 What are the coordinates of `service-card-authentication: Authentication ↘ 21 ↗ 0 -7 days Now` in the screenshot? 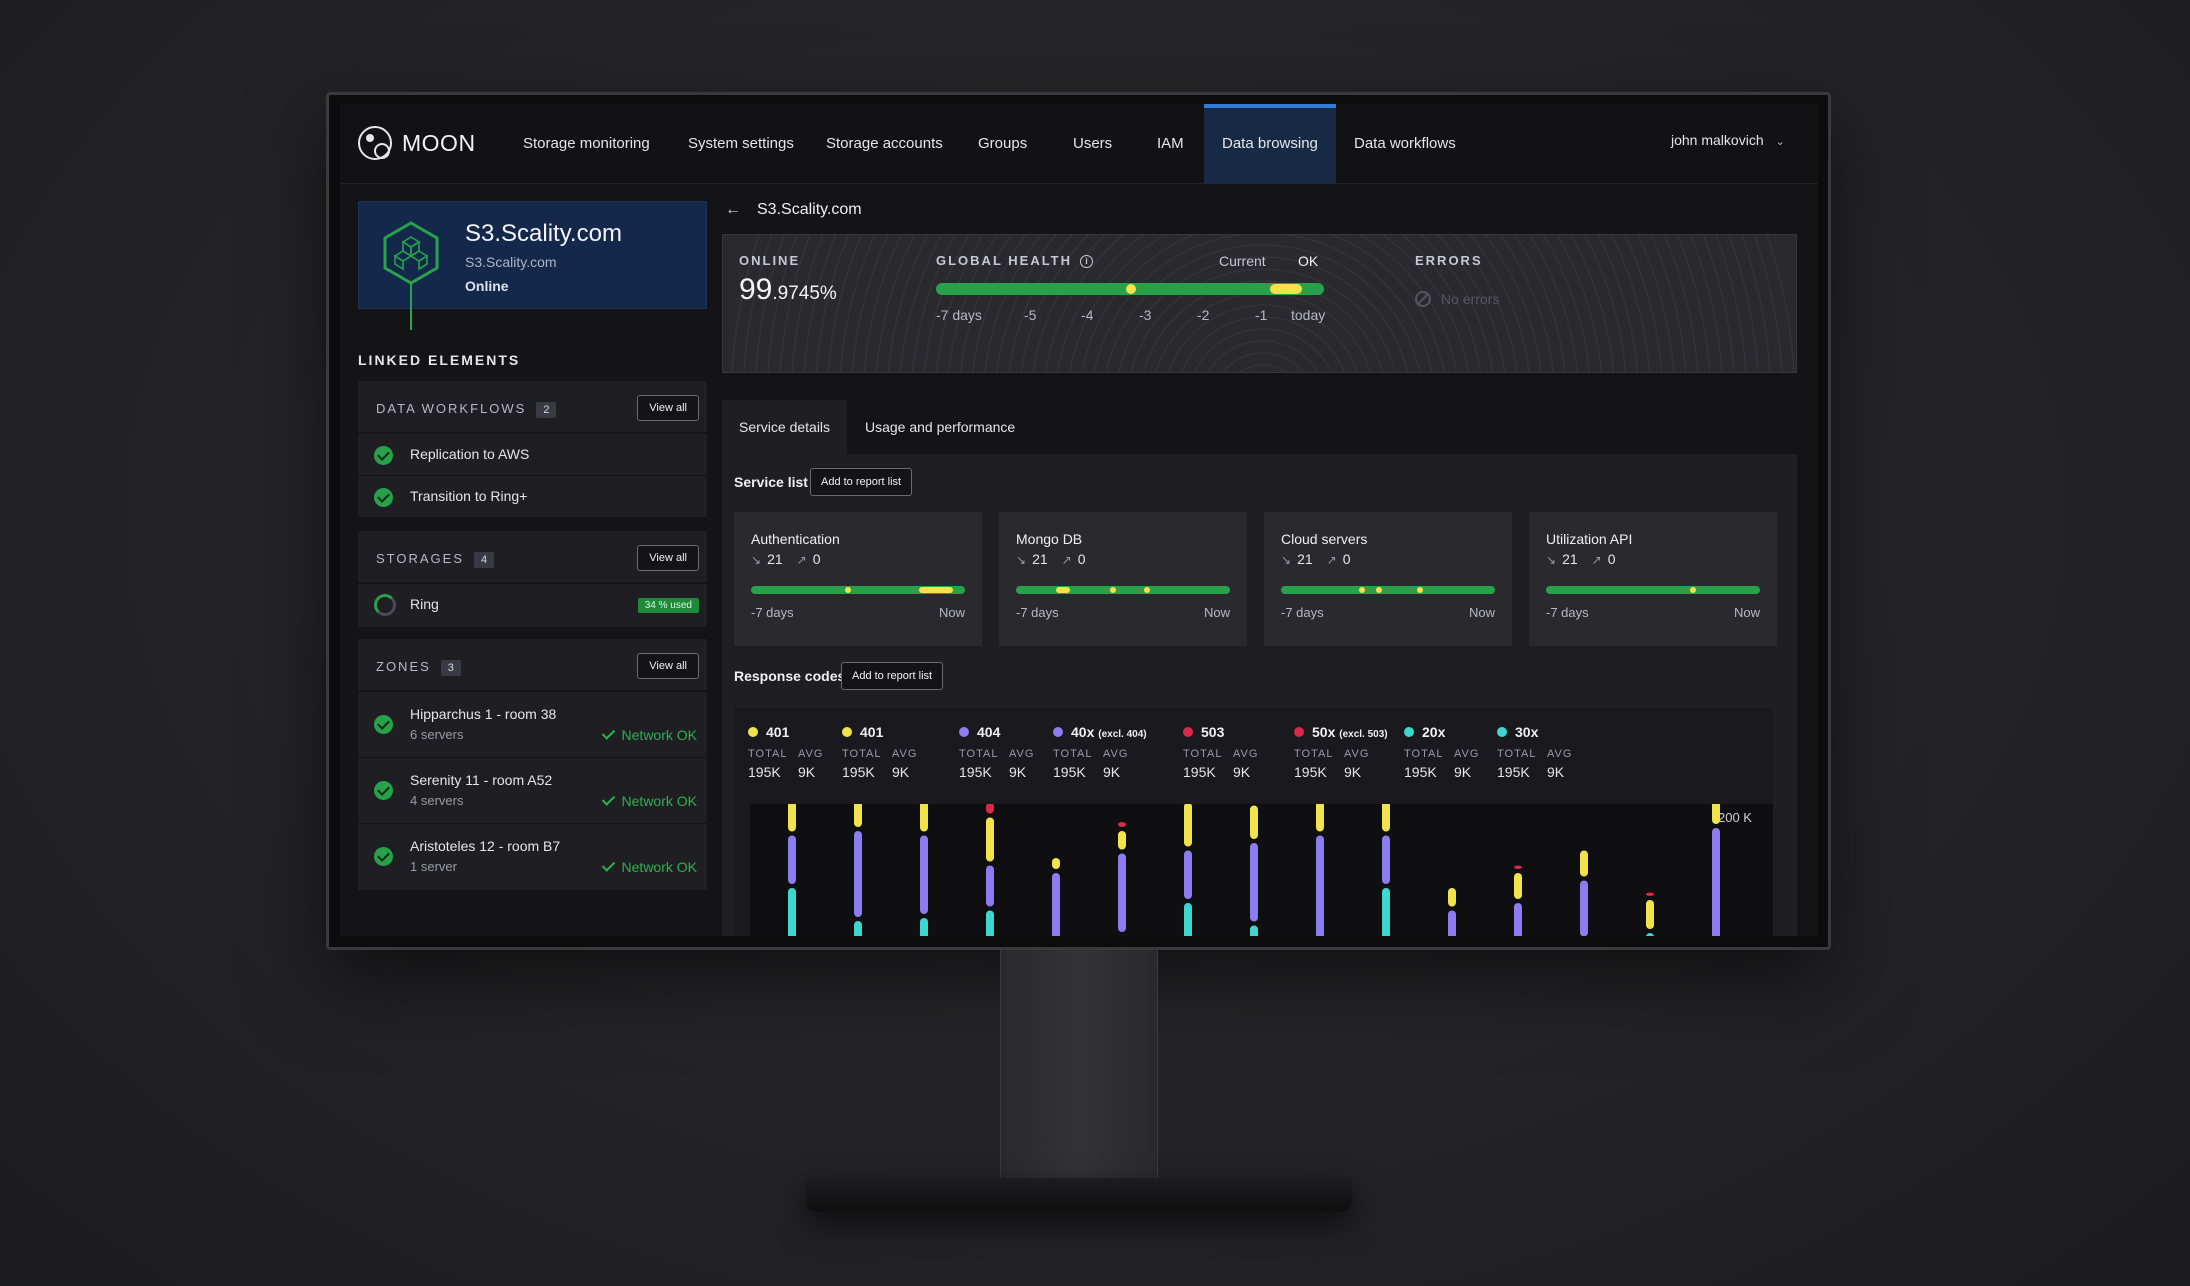 It's located at (858, 579).